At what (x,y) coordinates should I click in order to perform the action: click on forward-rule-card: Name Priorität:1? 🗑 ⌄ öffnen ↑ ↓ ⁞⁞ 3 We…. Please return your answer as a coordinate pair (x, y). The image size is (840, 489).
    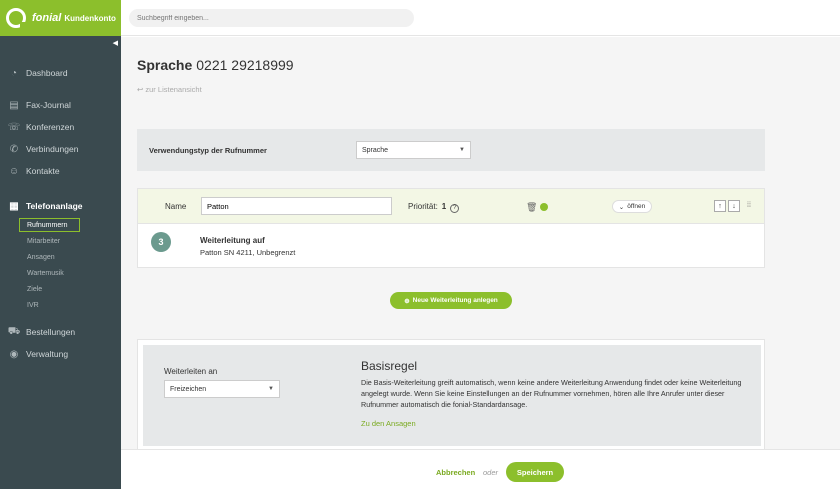
    Looking at the image, I should click on (451, 228).